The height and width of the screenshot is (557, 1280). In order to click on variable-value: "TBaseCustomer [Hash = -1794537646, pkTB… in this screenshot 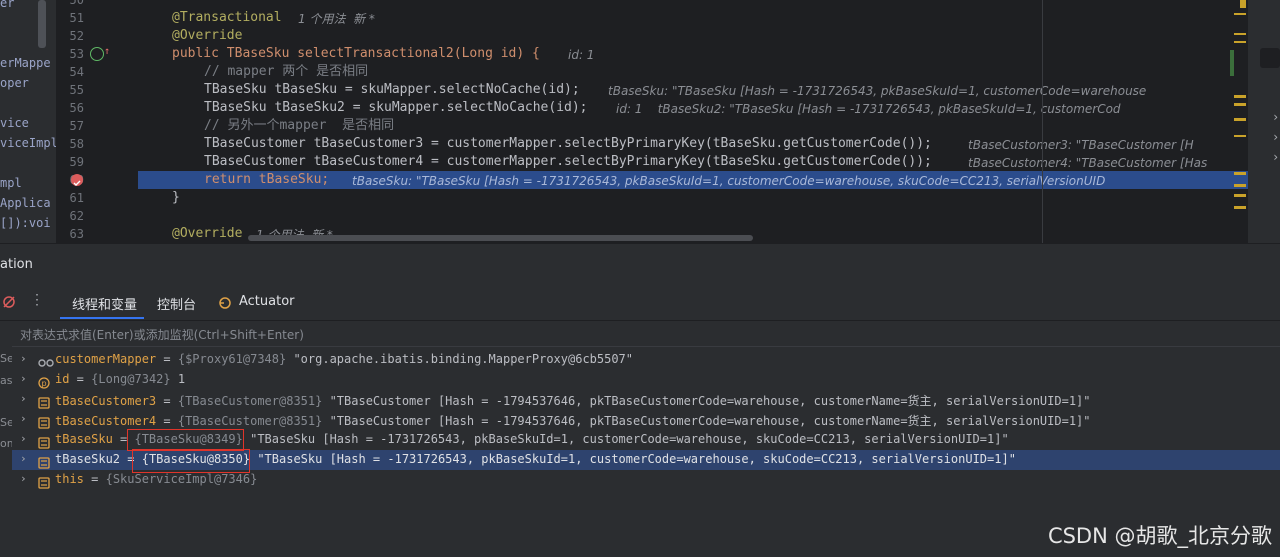, I will do `click(710, 421)`.